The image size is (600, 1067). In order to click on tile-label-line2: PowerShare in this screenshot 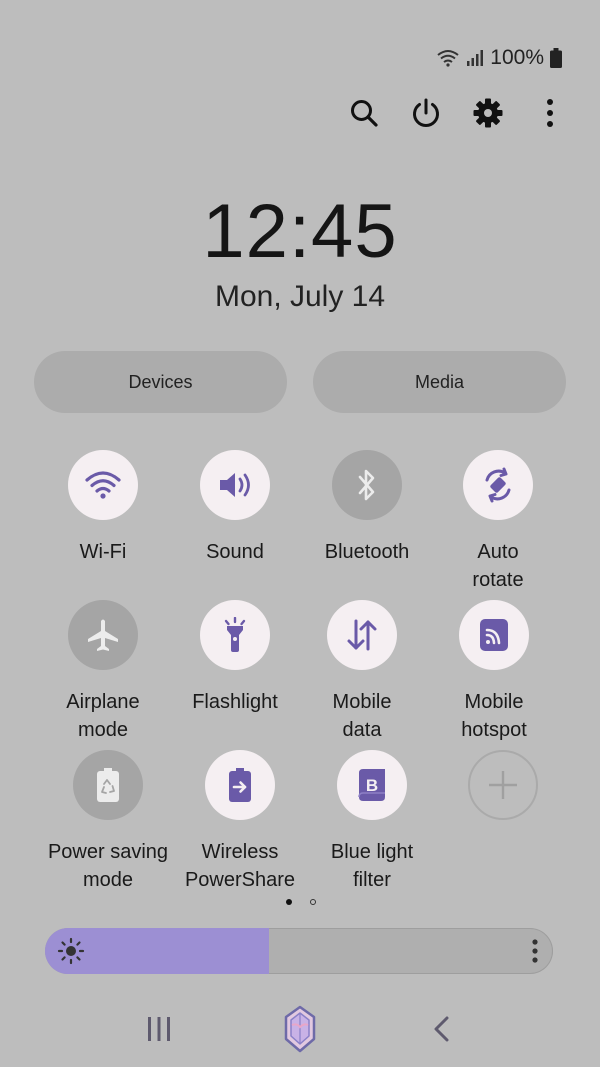, I will do `click(240, 880)`.